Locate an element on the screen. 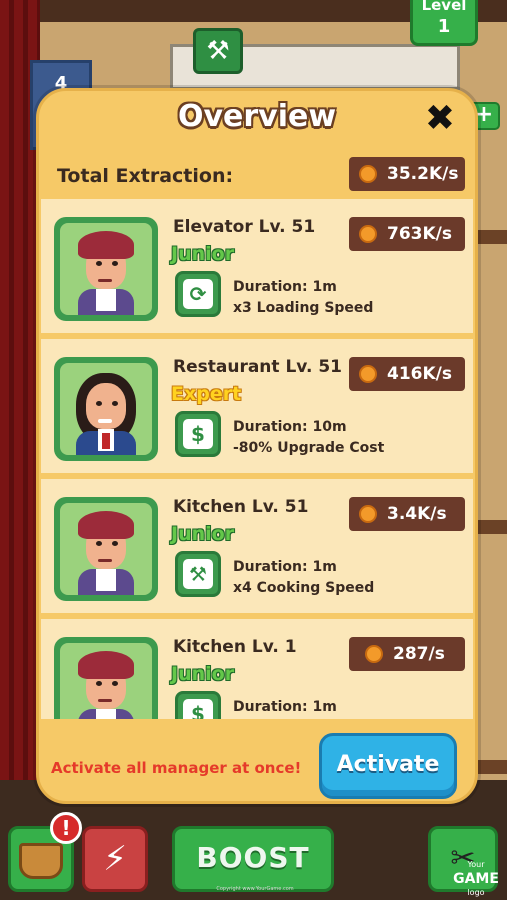  boost-button: BOOST is located at coordinates (253, 859).